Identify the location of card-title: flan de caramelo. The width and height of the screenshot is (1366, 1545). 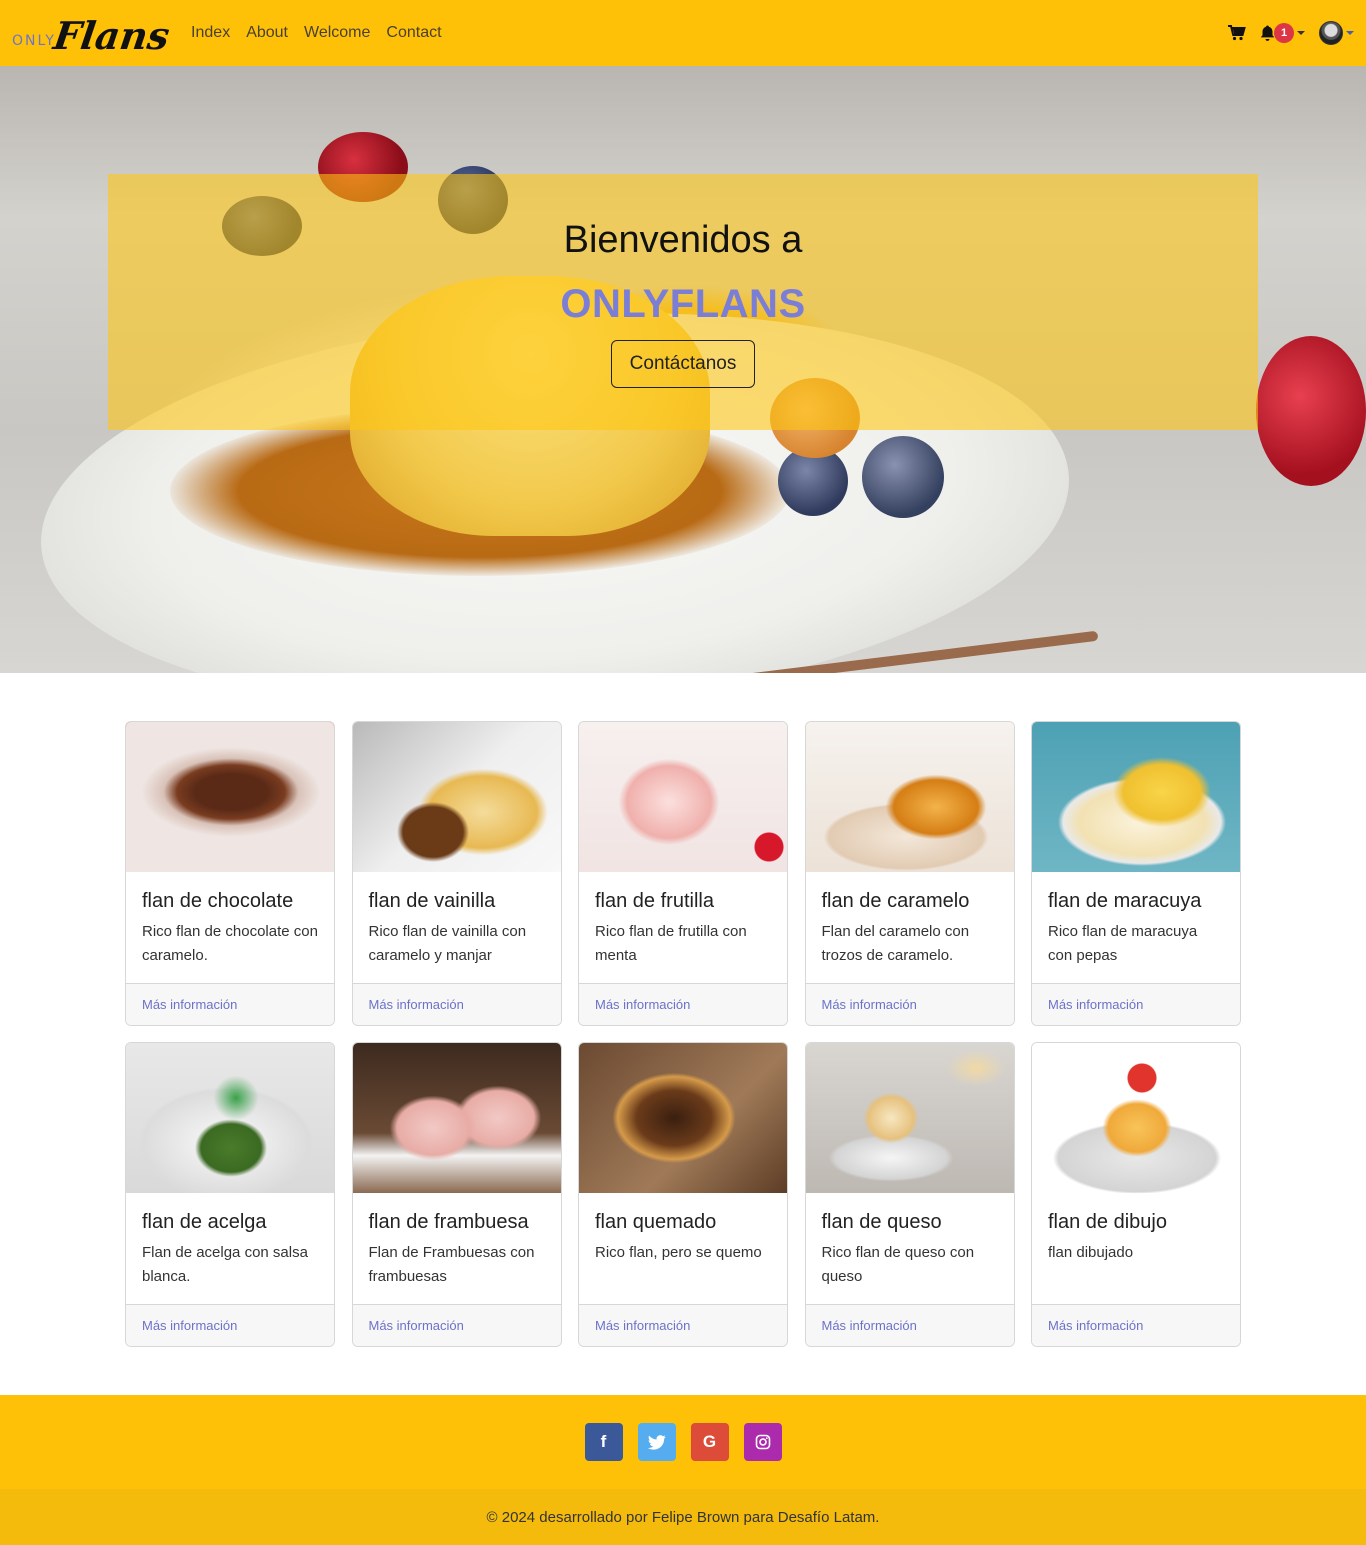
(895, 901).